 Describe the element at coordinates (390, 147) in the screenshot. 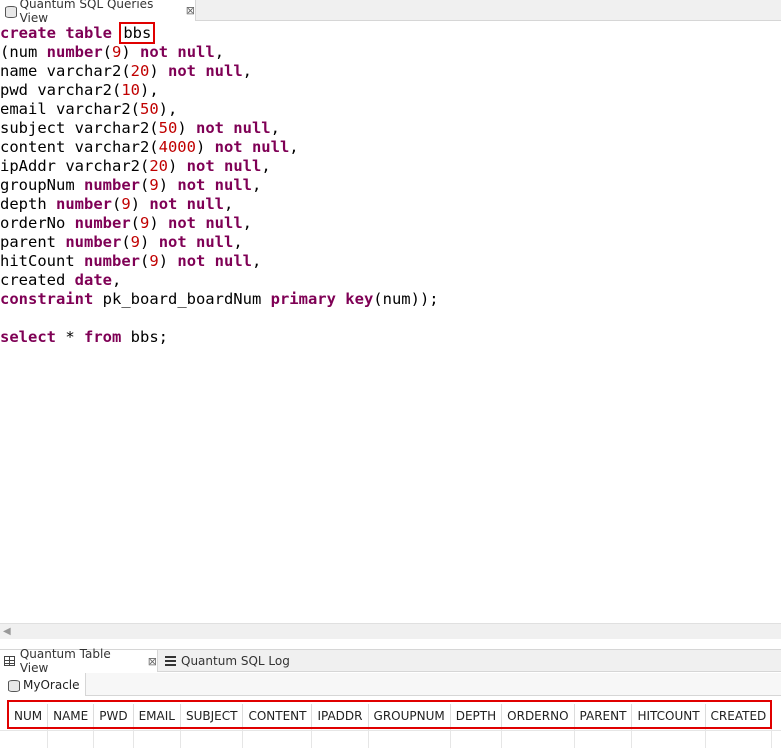

I see `code-line: content varchar2(4000) not null,` at that location.